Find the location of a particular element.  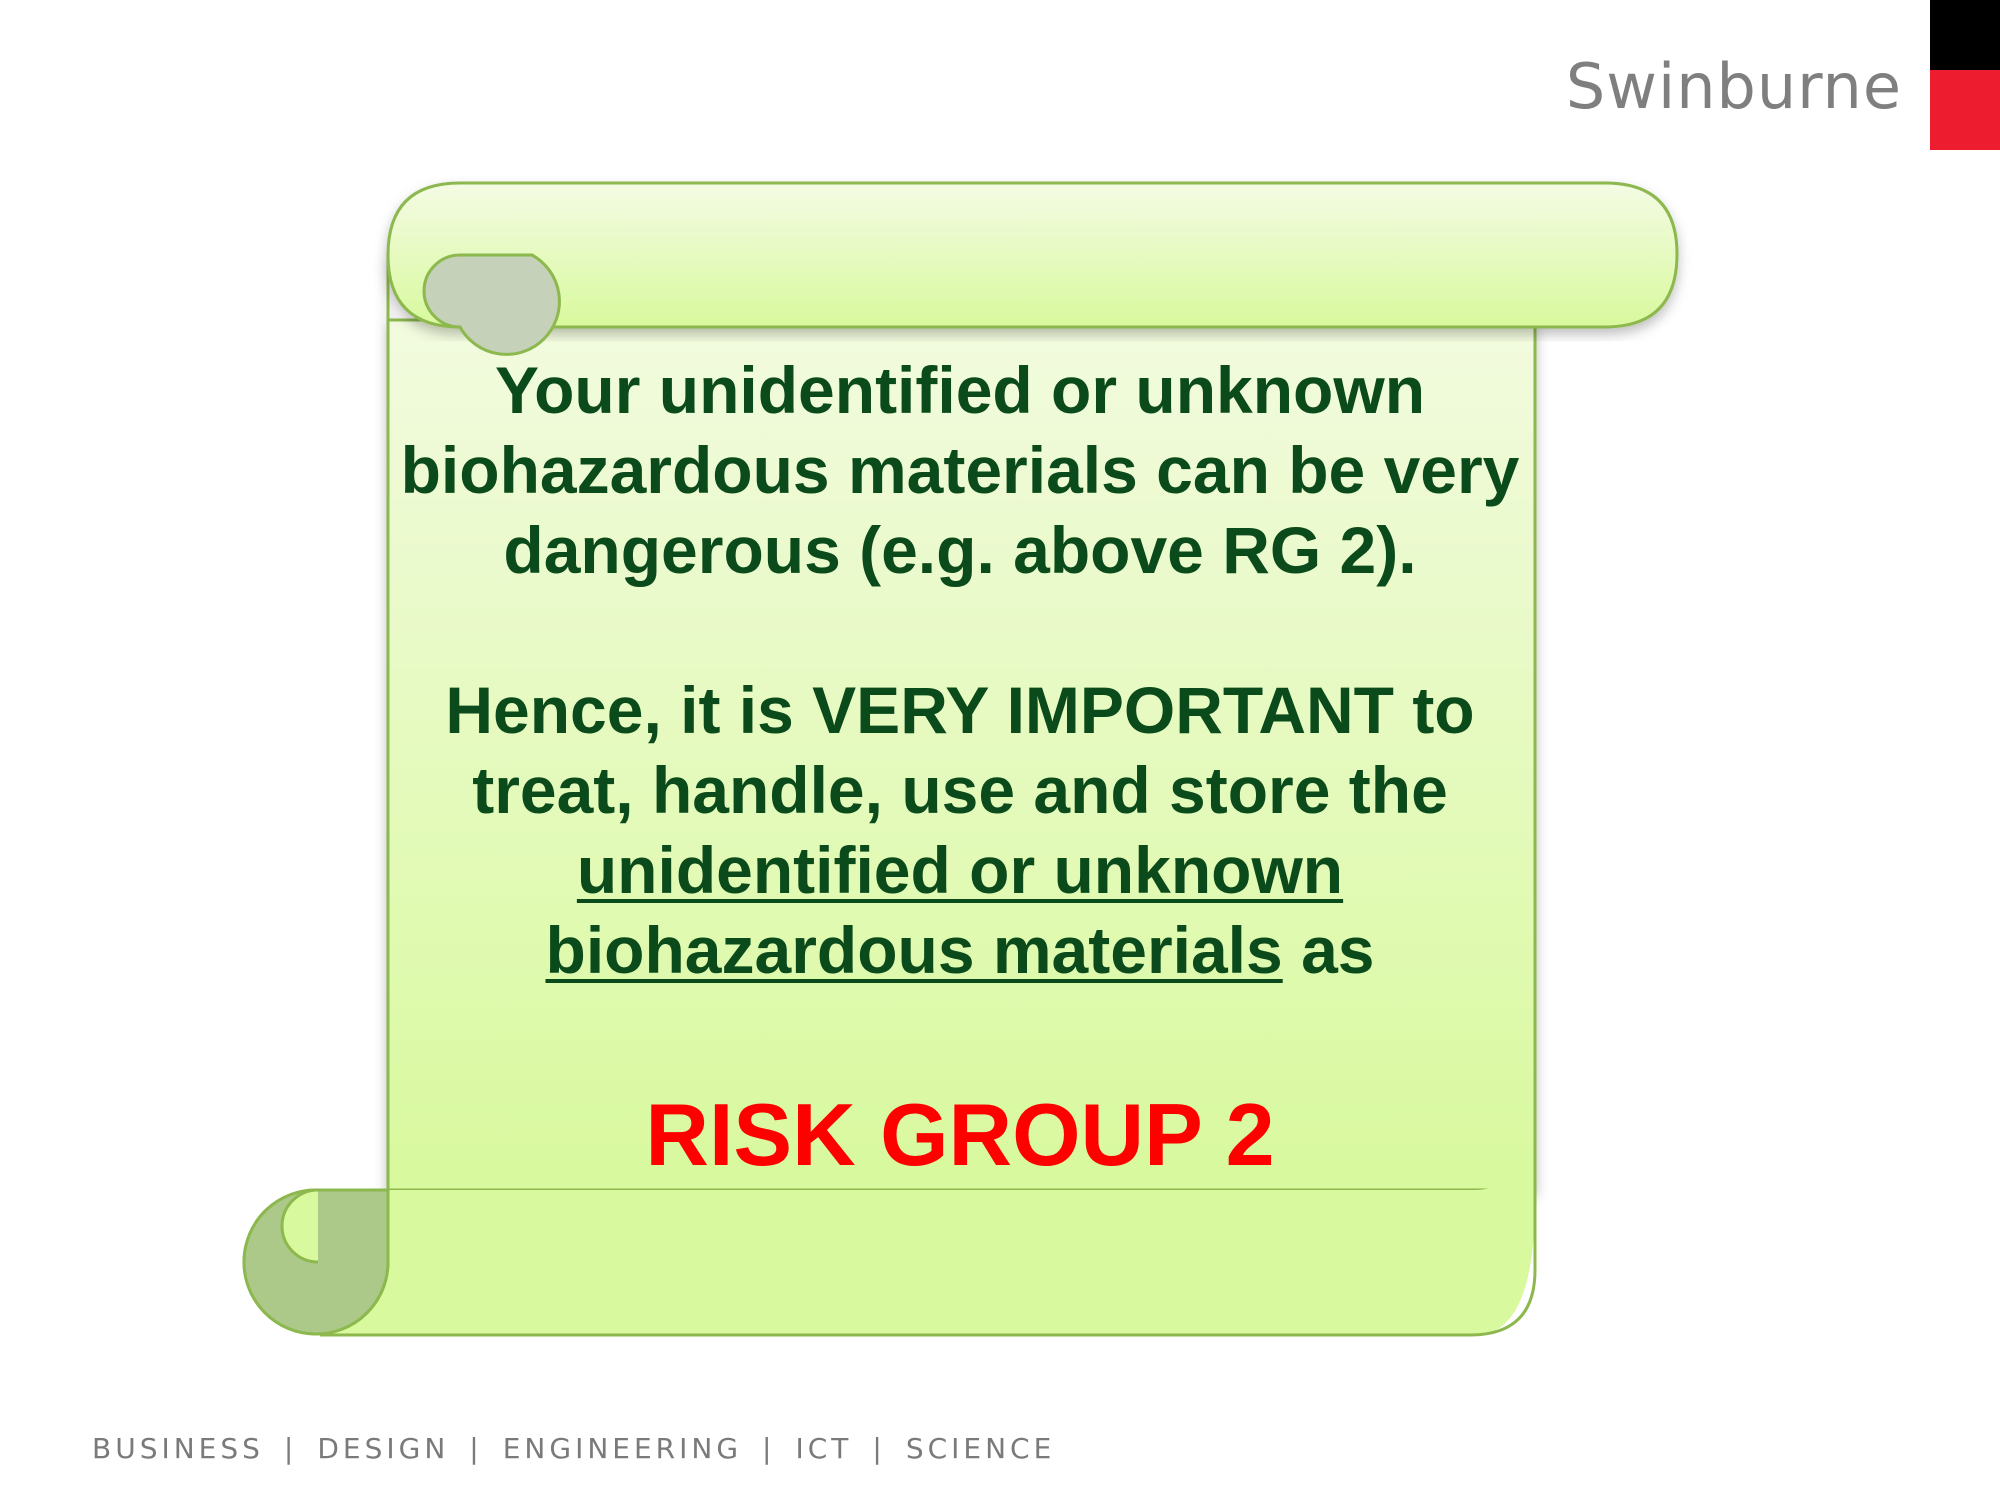

footer-item-business: BUSINESS is located at coordinates (178, 1448).